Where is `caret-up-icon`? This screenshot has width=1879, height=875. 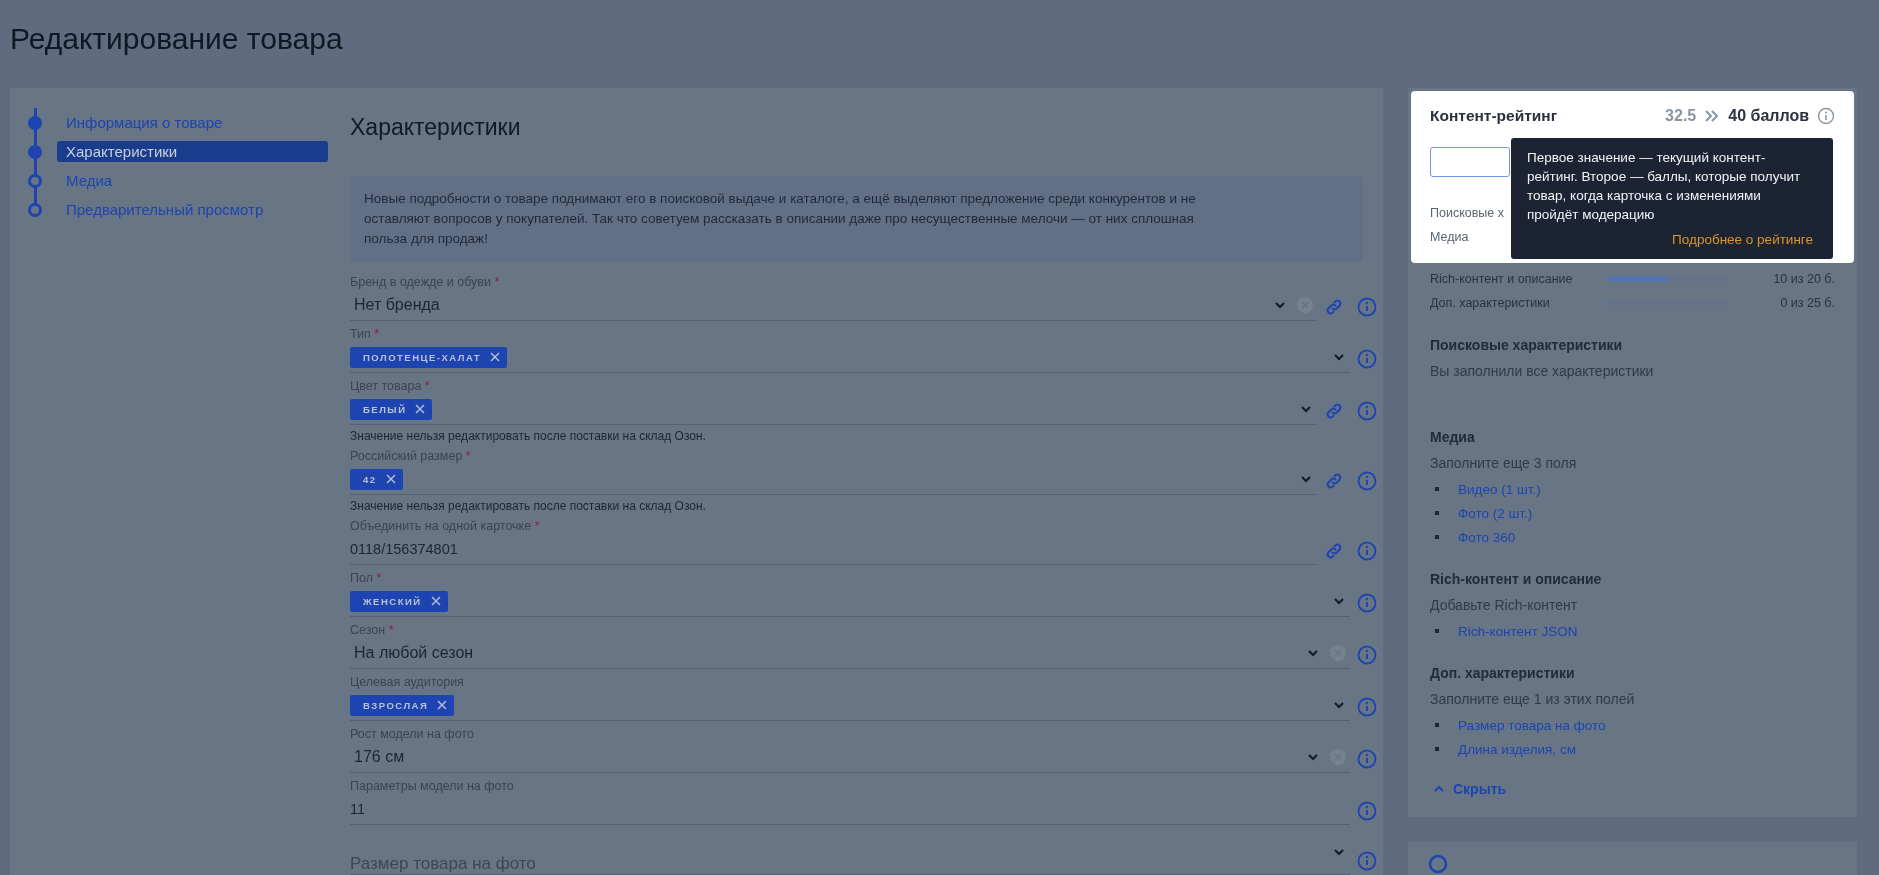 caret-up-icon is located at coordinates (1439, 789).